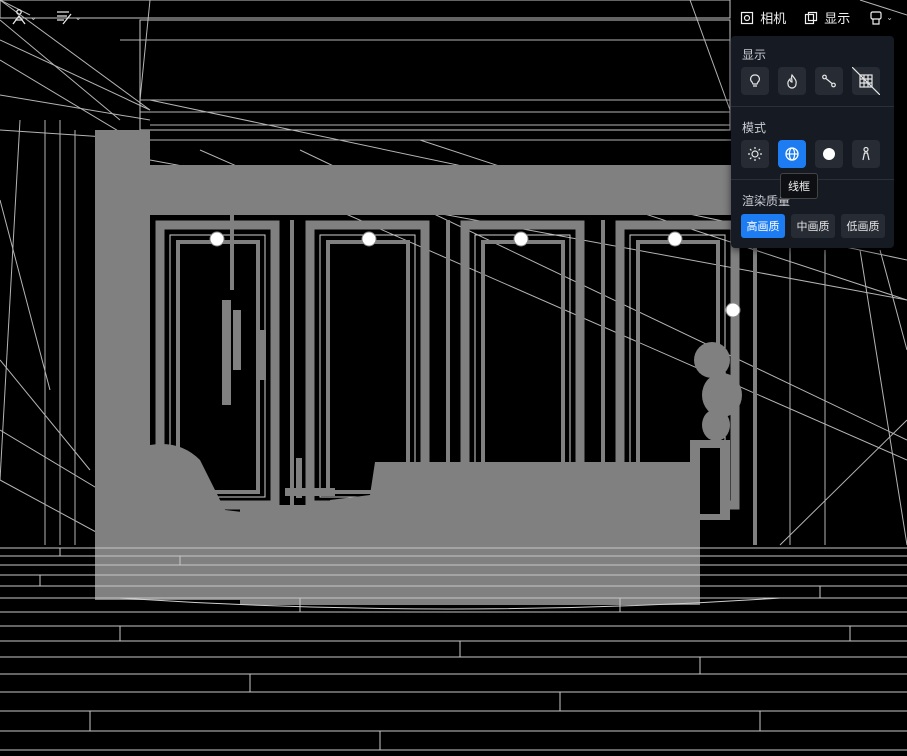 The height and width of the screenshot is (756, 907). I want to click on path-nodes-icon, so click(829, 81).